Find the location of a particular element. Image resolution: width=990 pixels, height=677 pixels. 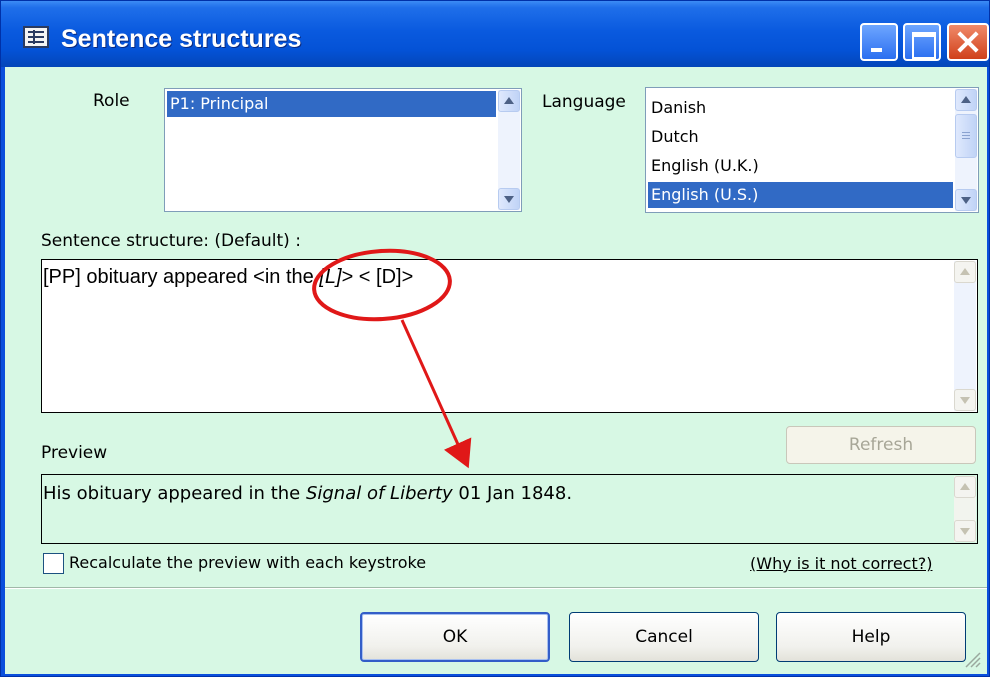

resize-grip-icon is located at coordinates (972, 659).